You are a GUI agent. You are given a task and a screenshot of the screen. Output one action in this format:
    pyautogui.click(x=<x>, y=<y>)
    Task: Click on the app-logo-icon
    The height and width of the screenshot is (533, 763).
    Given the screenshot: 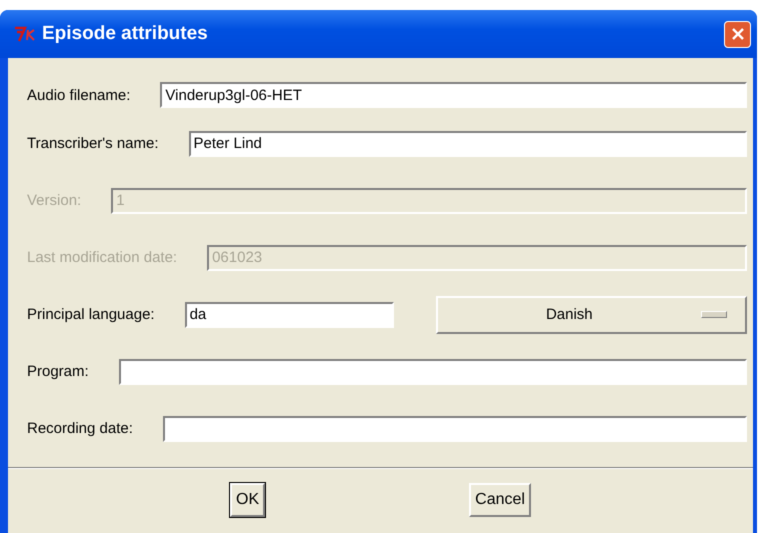 What is the action you would take?
    pyautogui.click(x=25, y=34)
    